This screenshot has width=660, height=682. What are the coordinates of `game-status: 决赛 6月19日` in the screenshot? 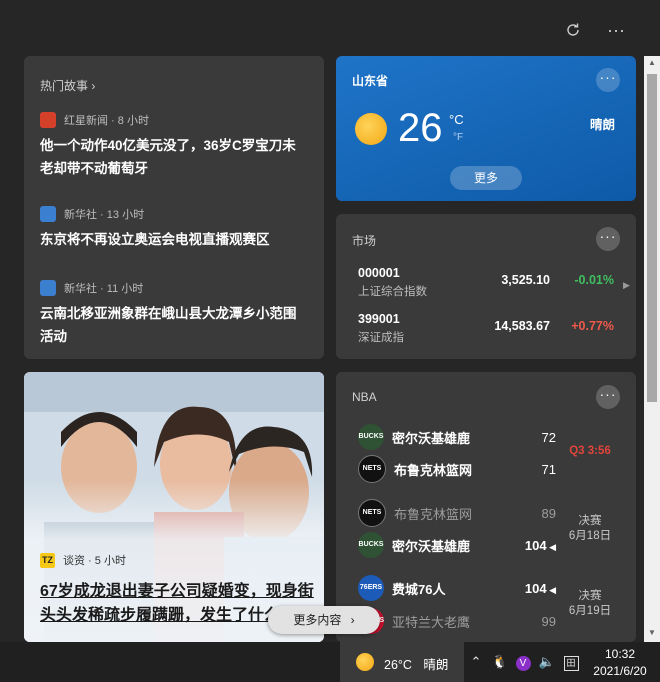 It's located at (590, 603).